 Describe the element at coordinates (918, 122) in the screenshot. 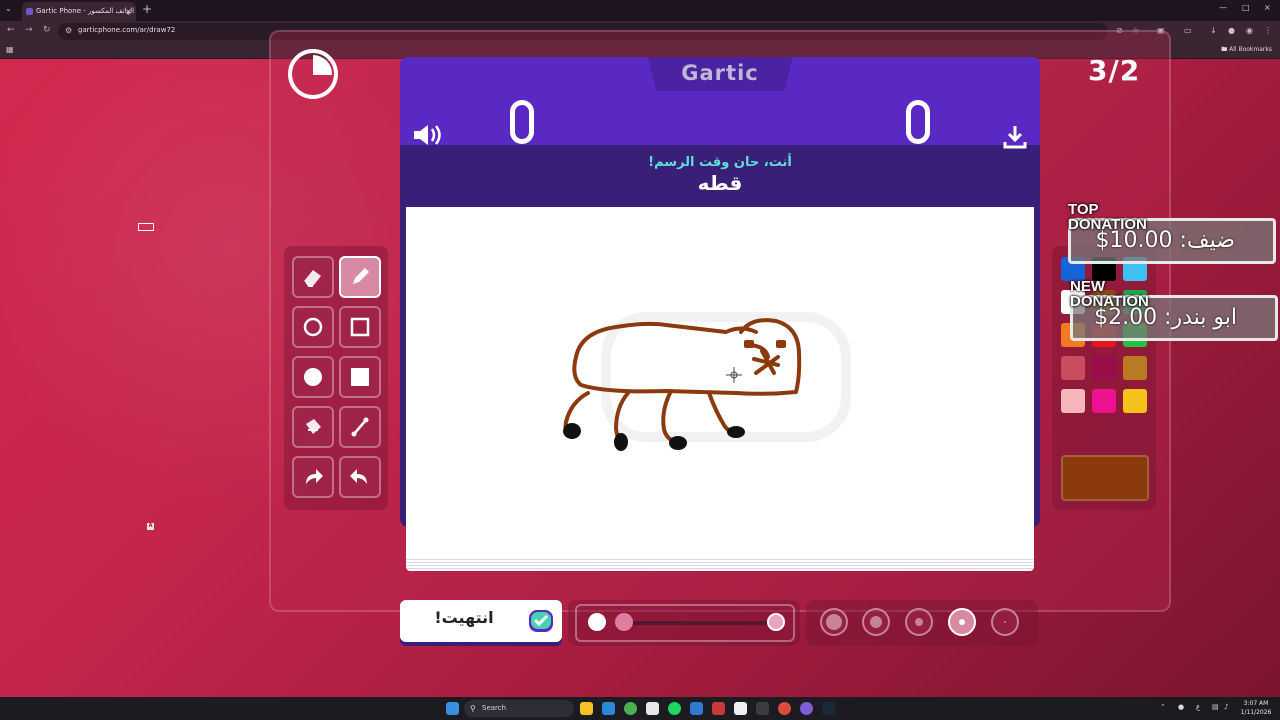

I see `binder-ring-right-icon` at that location.